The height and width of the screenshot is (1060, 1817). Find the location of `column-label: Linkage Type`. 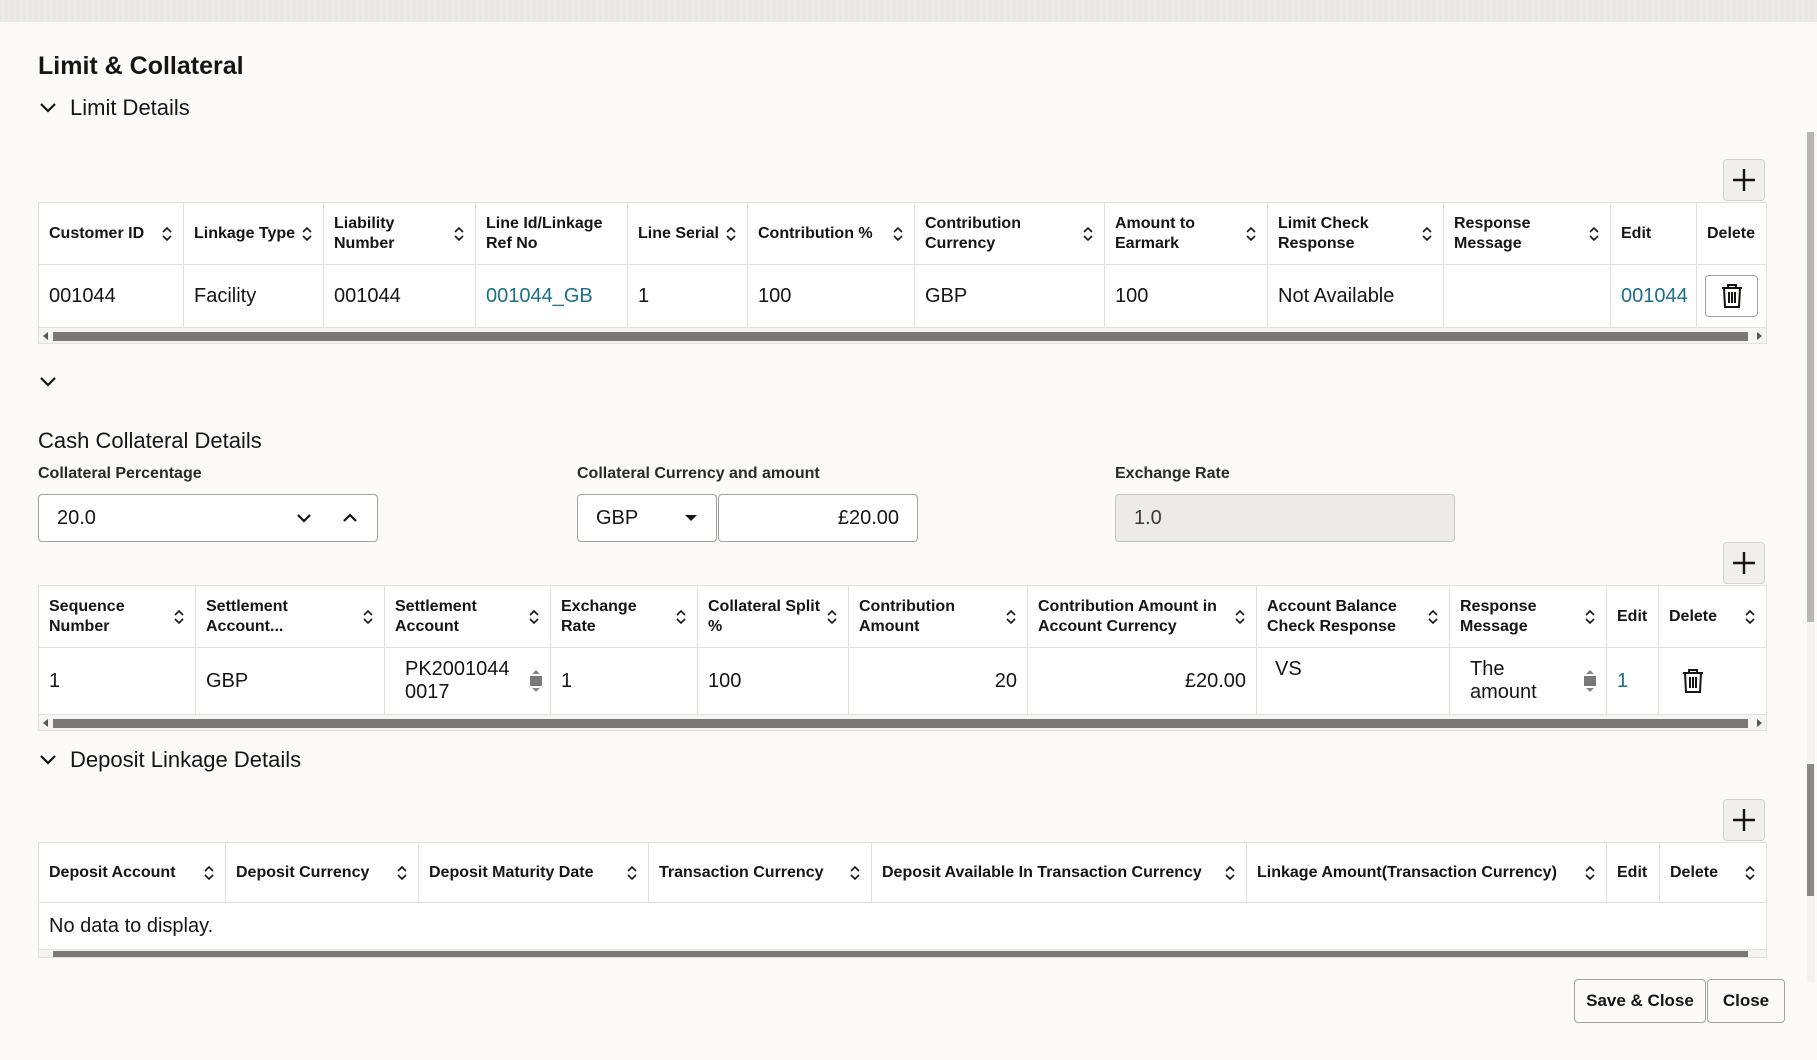

column-label: Linkage Type is located at coordinates (244, 234).